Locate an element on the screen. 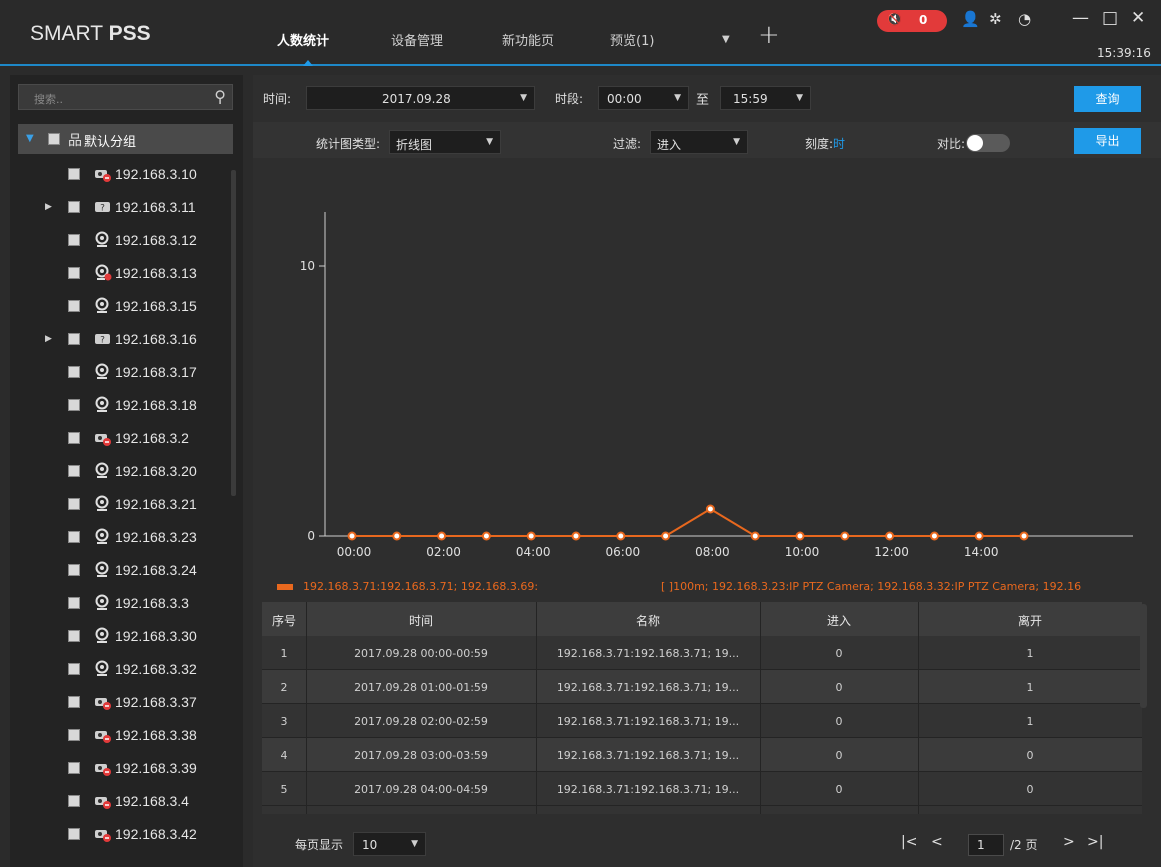  tree-item-device: 192.168.3.32 is located at coordinates (125, 669).